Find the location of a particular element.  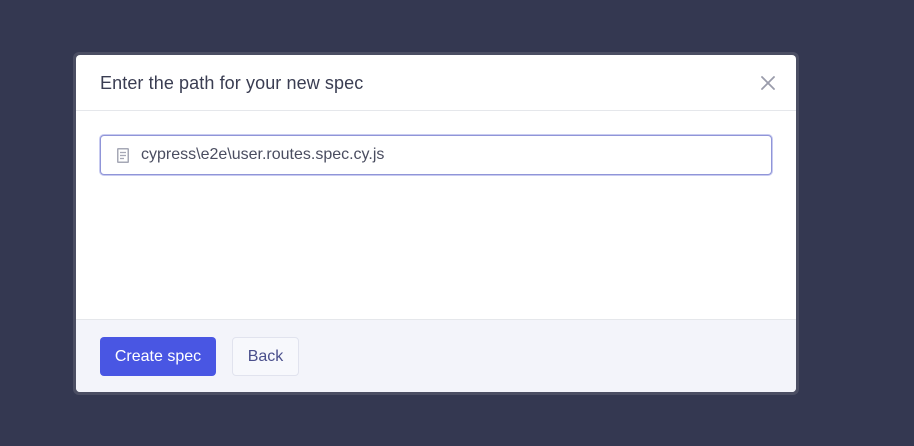

close-button is located at coordinates (768, 83).